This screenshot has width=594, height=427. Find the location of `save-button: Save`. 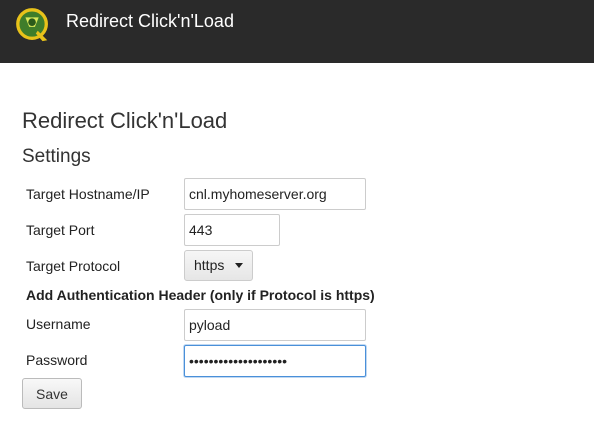

save-button: Save is located at coordinates (52, 393).